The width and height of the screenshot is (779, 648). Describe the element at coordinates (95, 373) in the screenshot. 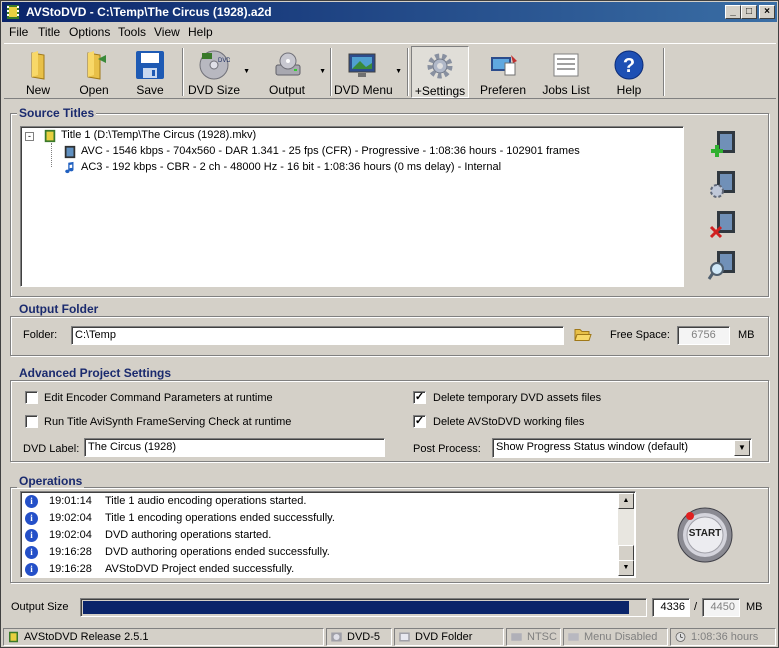

I see `advanced-settings-heading: Advanced Project Settings` at that location.